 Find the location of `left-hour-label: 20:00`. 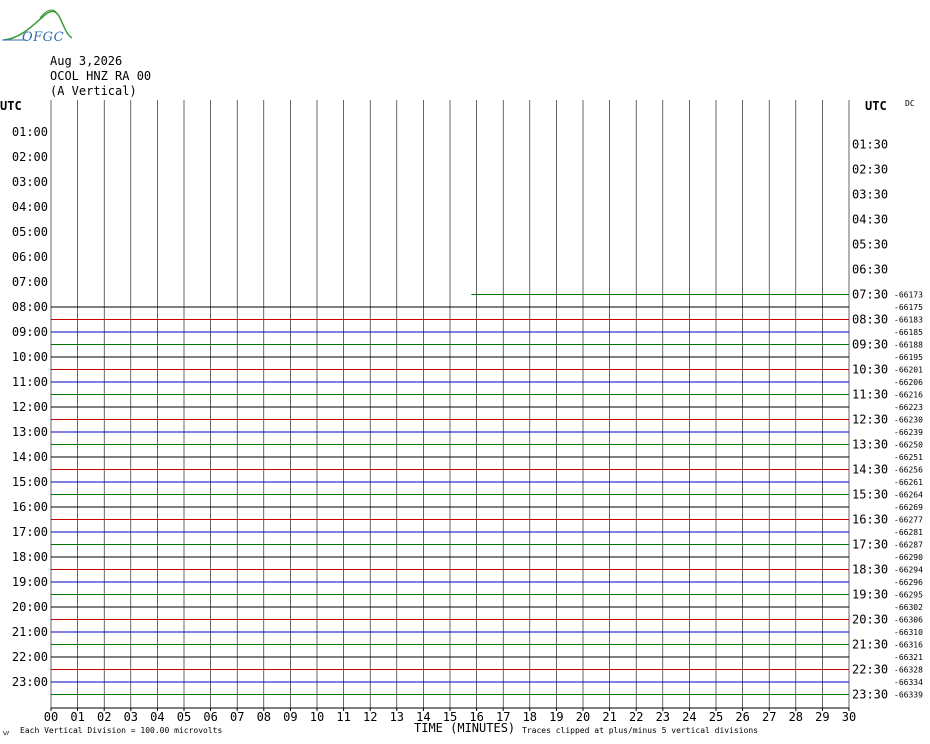

left-hour-label: 20:00 is located at coordinates (30, 607).